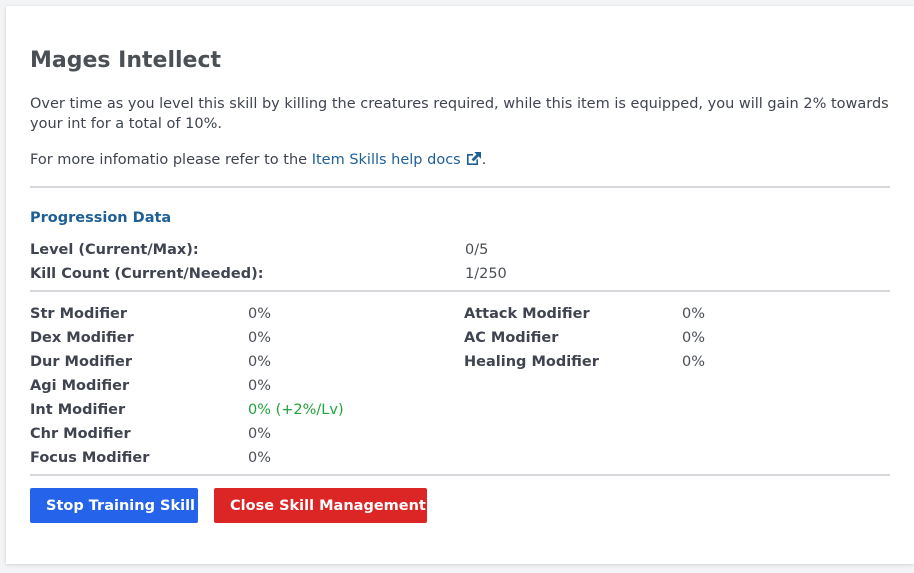  Describe the element at coordinates (80, 386) in the screenshot. I see `modifier-label-agi: Agi Modifier` at that location.